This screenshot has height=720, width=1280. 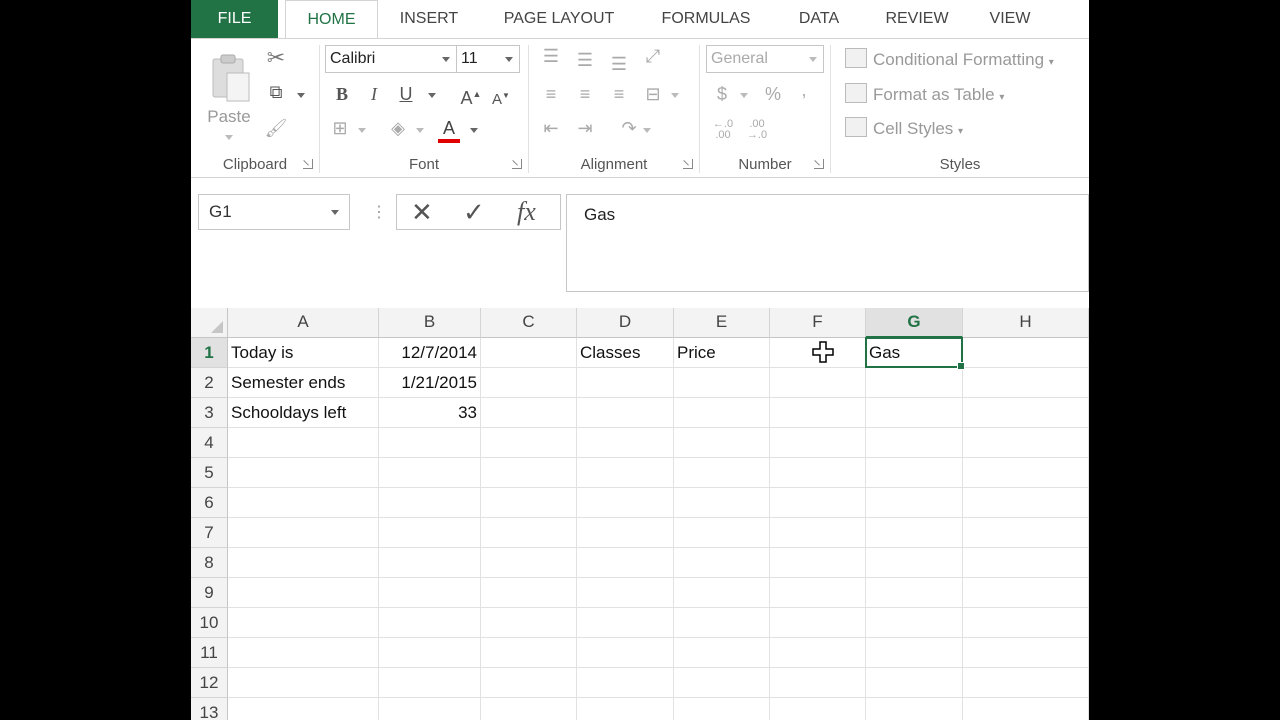 What do you see at coordinates (474, 130) in the screenshot?
I see `font-color-dropdown-icon` at bounding box center [474, 130].